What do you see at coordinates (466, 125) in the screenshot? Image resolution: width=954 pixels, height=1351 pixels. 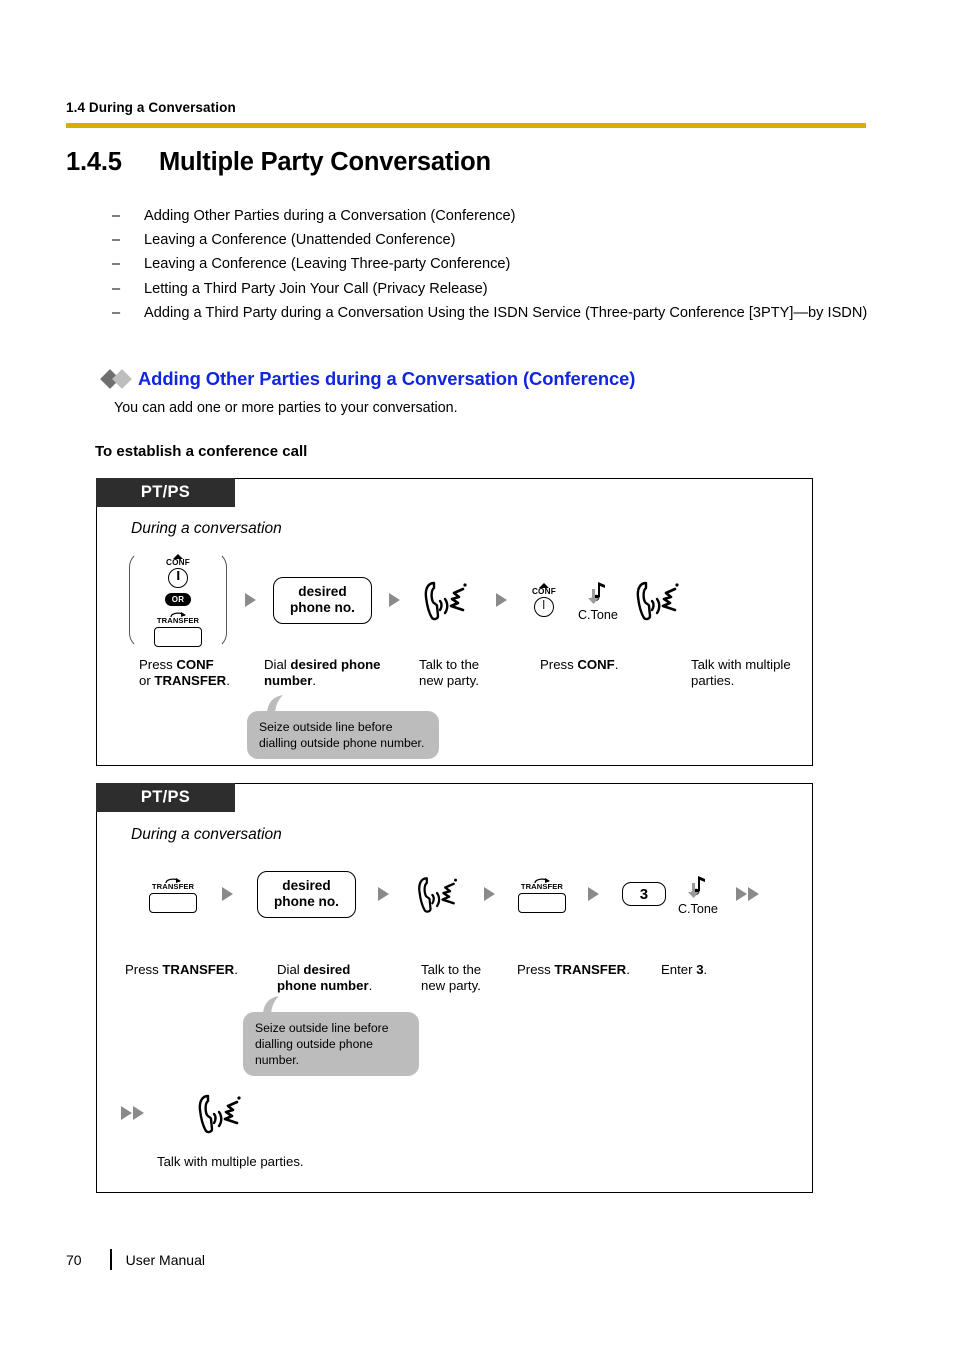 I see `header-rule` at bounding box center [466, 125].